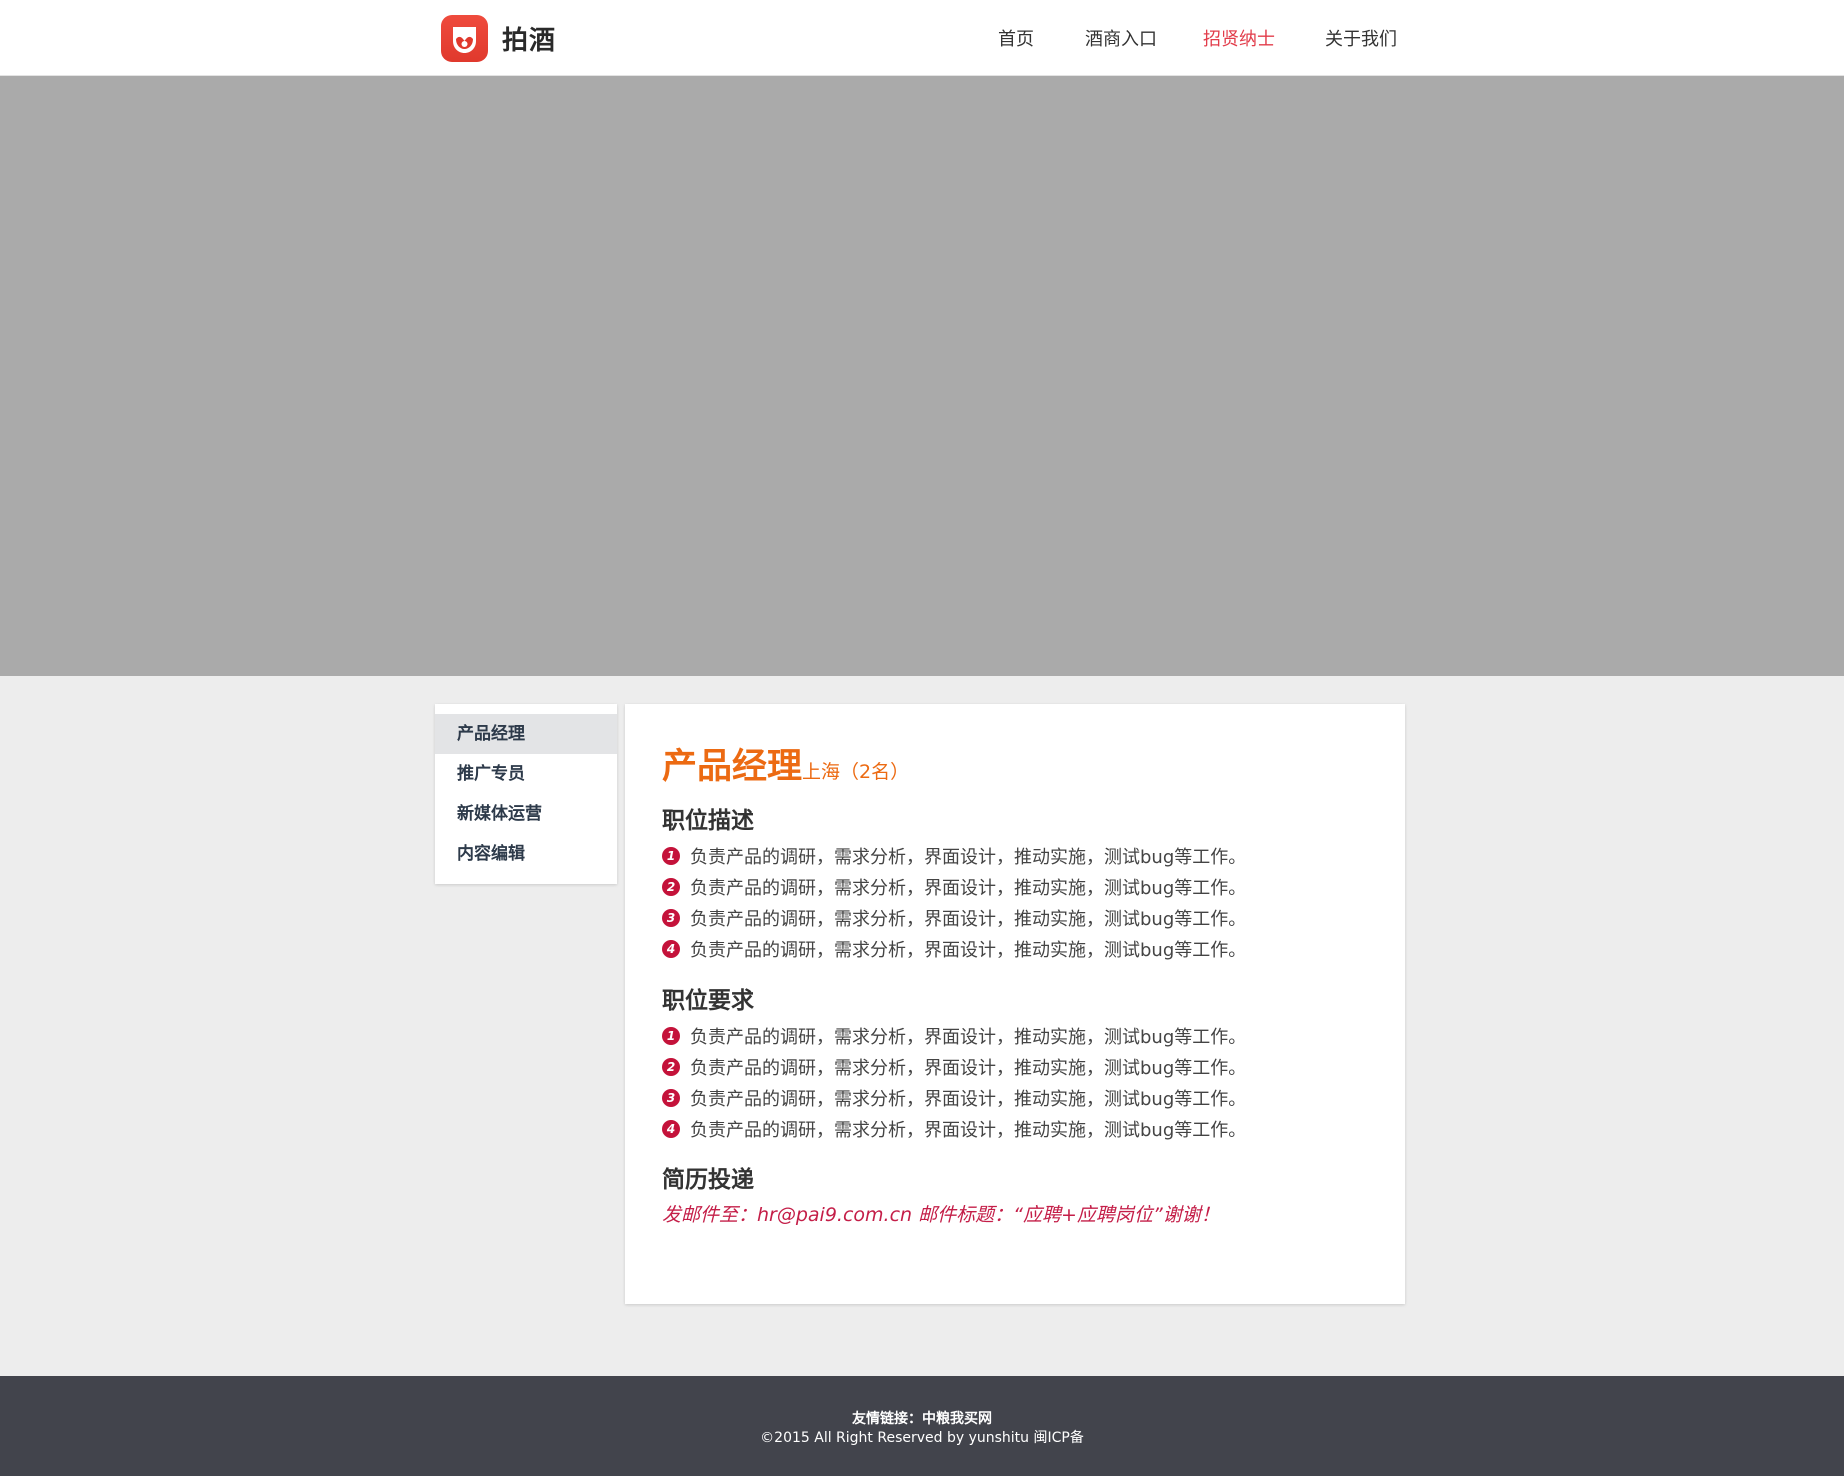 The height and width of the screenshot is (1476, 1844). Describe the element at coordinates (922, 38) in the screenshot. I see `site-header: 拍酒 首页 酒商入口 招贤纳士 关于我们` at that location.